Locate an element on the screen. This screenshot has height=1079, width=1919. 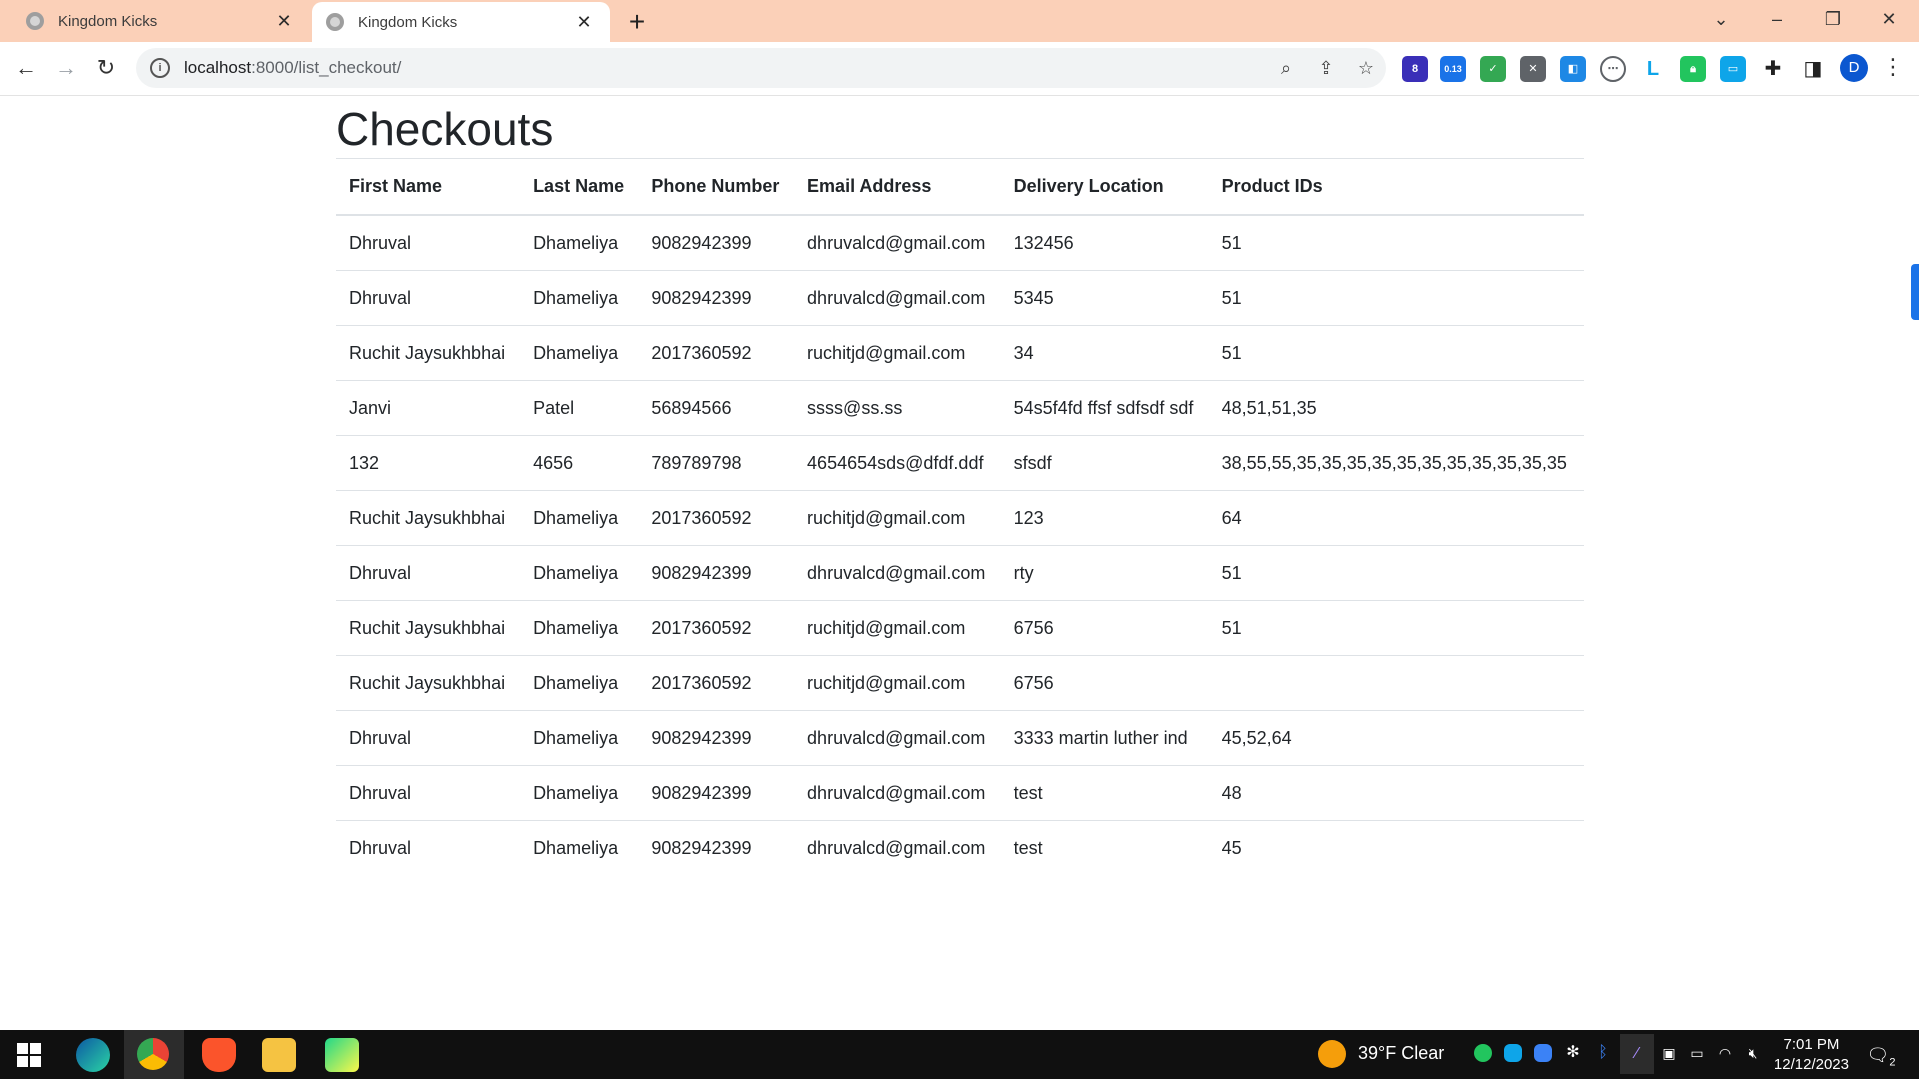
pen-icon: ⁄ is located at coordinates (1637, 1054).